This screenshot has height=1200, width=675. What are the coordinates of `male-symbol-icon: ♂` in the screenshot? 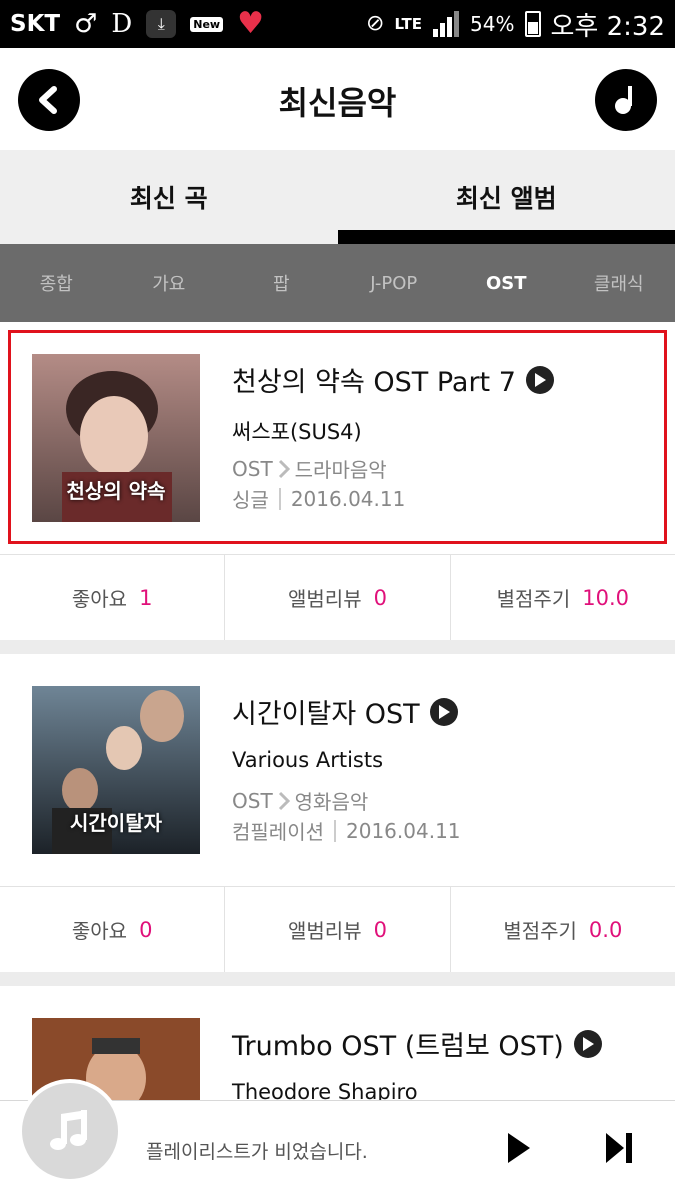 It's located at (86, 24).